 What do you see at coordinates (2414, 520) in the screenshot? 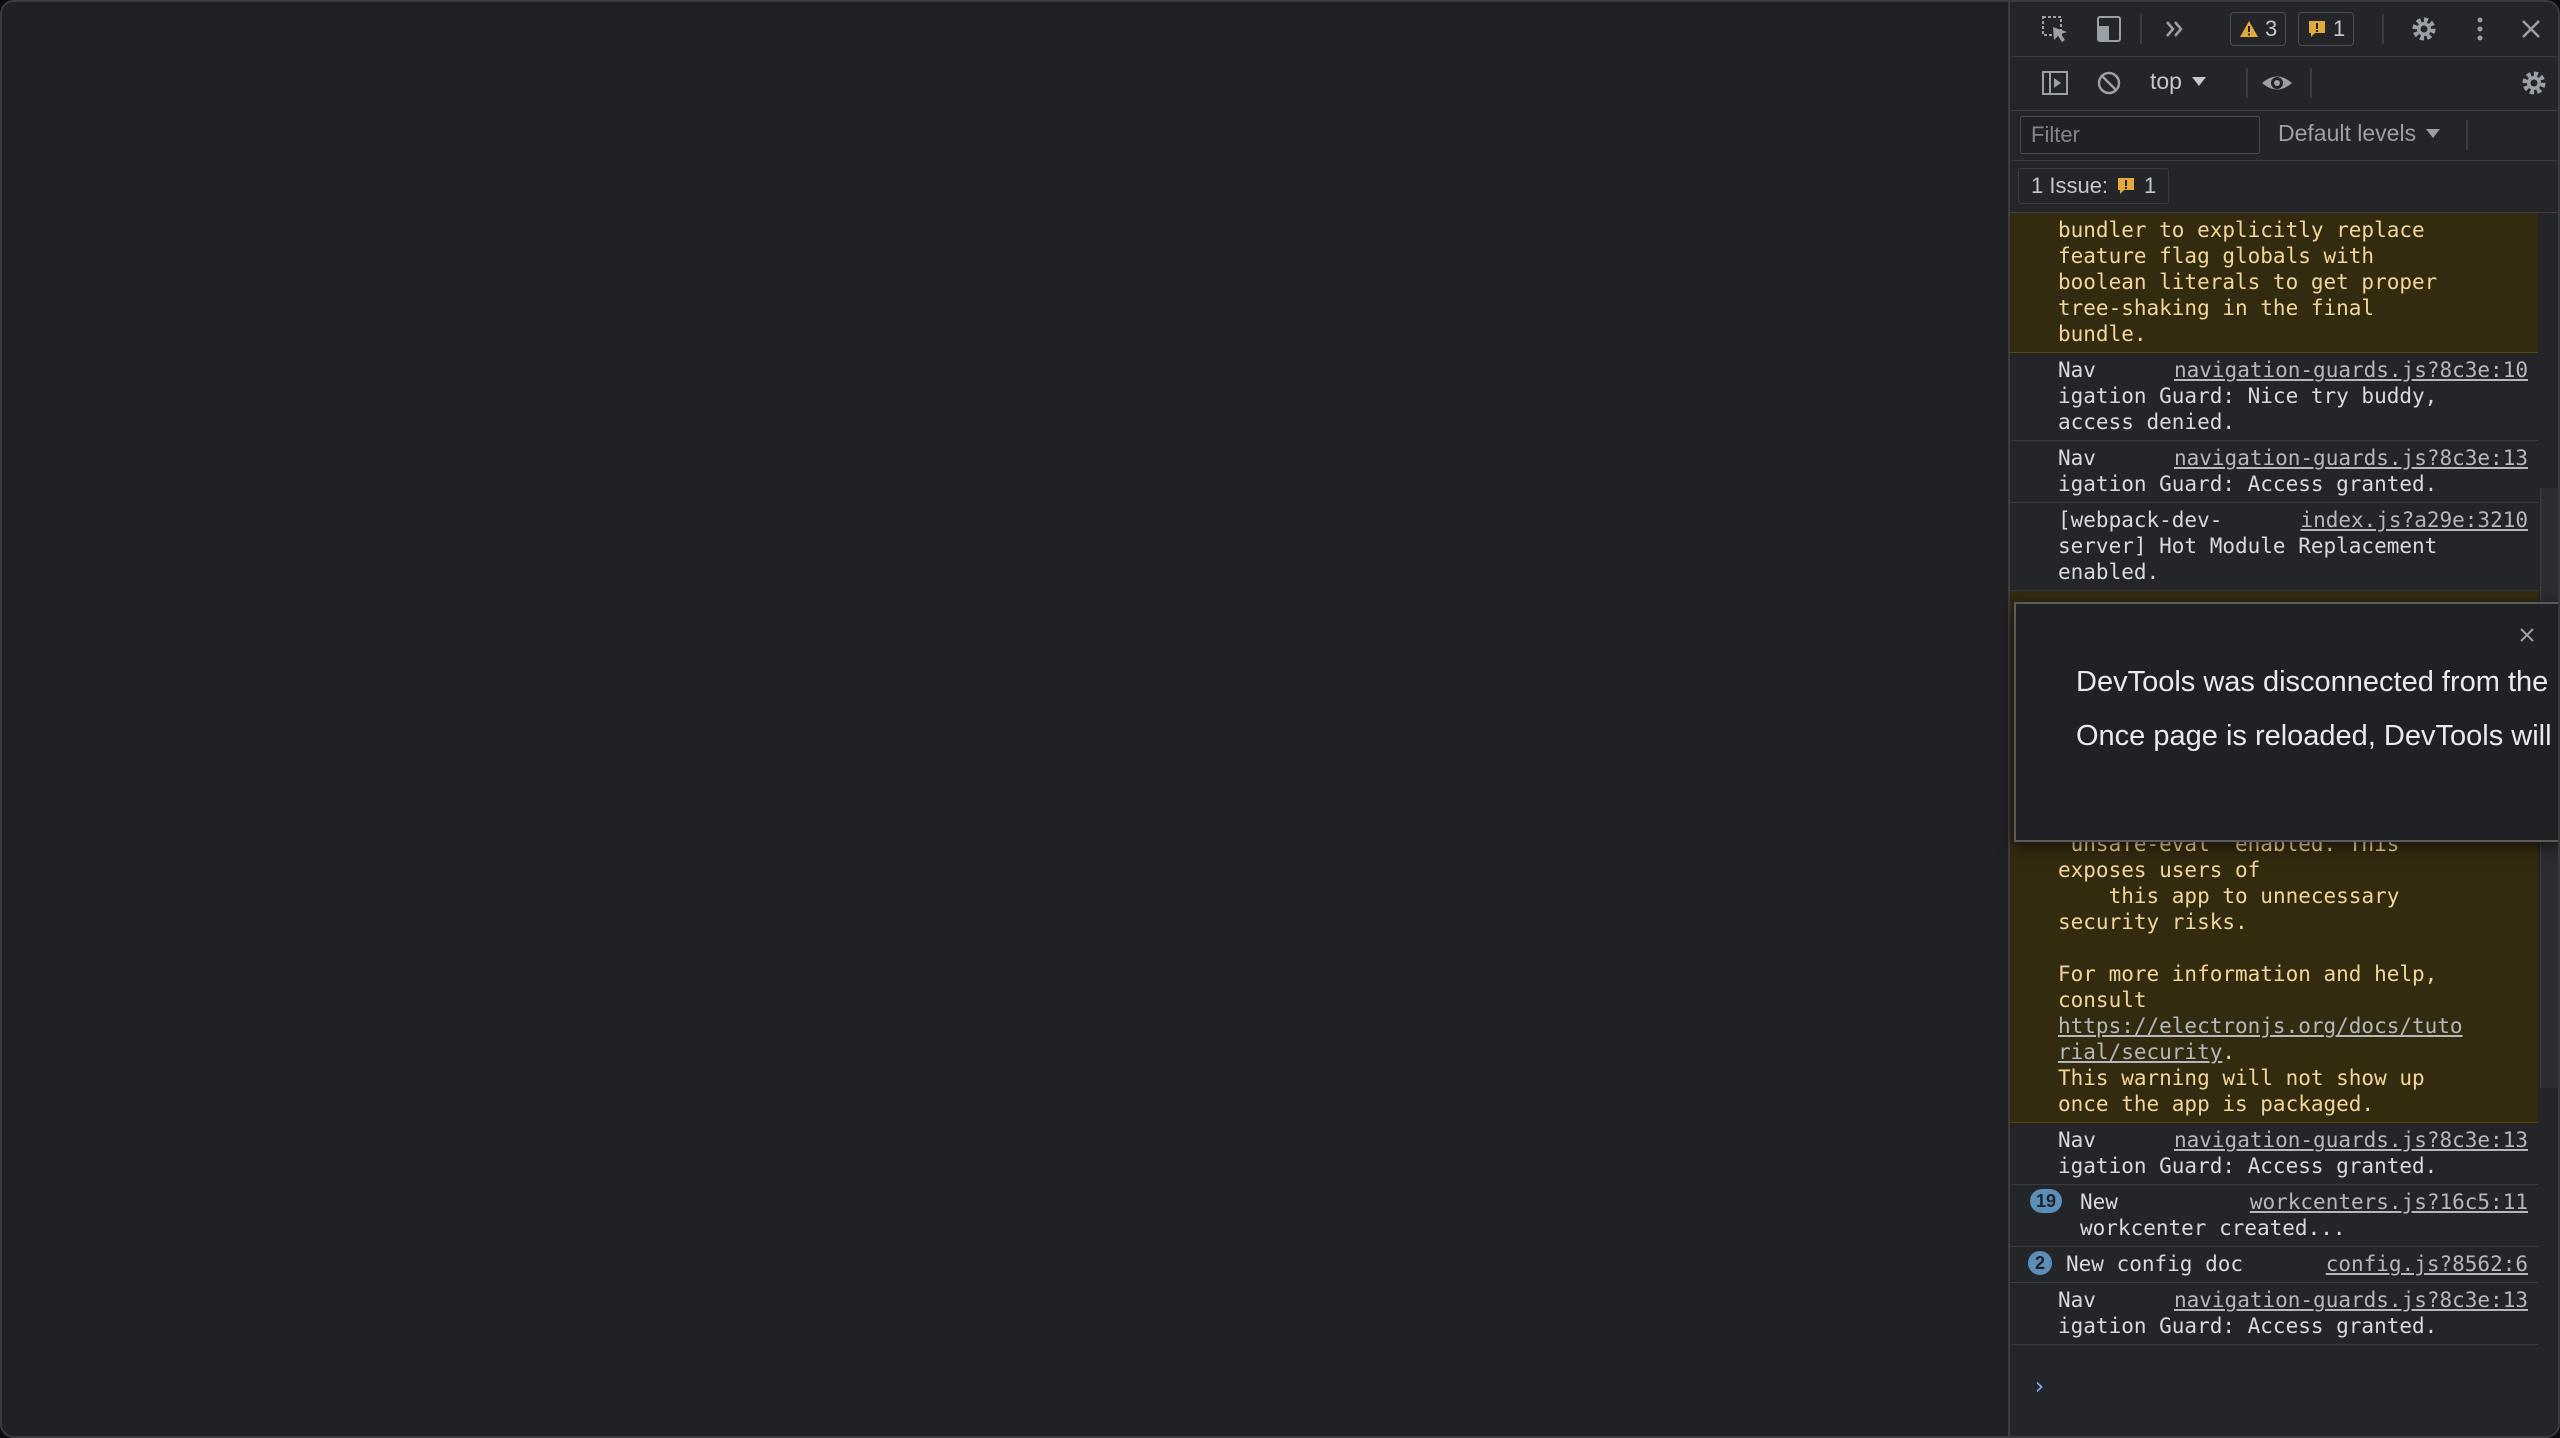
I see `message-source-link: index.js?a29e:3210` at bounding box center [2414, 520].